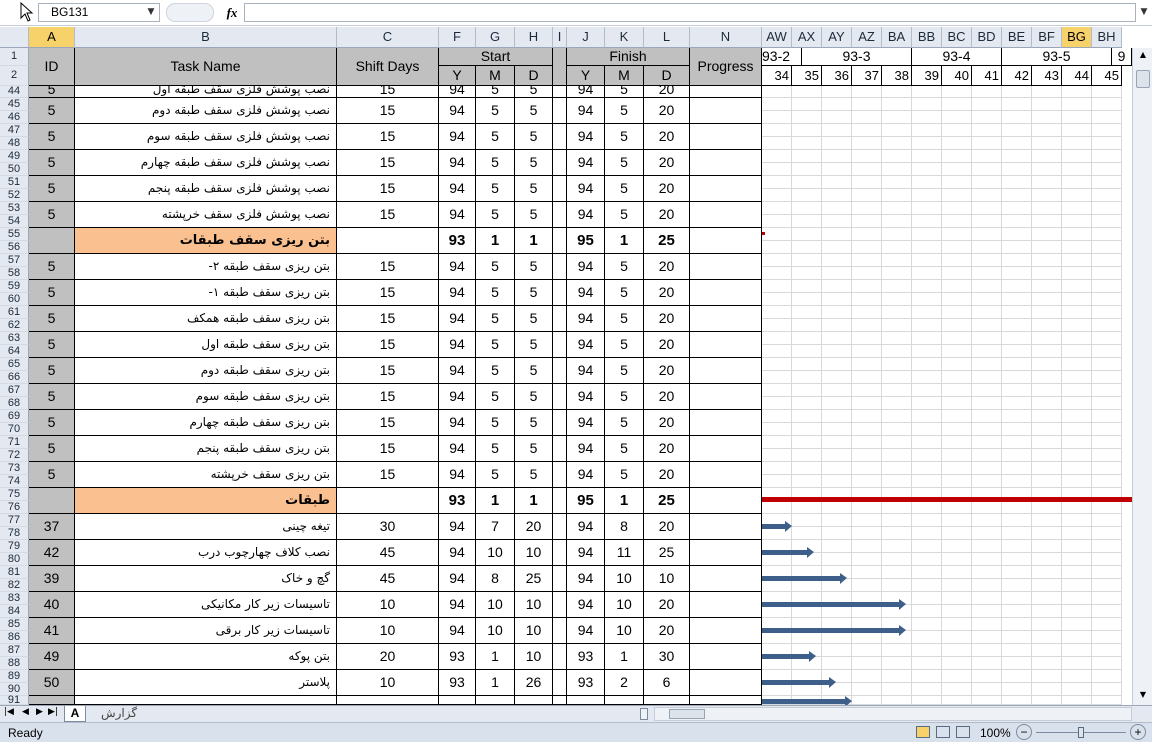 The width and height of the screenshot is (1152, 742). Describe the element at coordinates (495, 423) in the screenshot. I see `cell-g-69: 5` at that location.